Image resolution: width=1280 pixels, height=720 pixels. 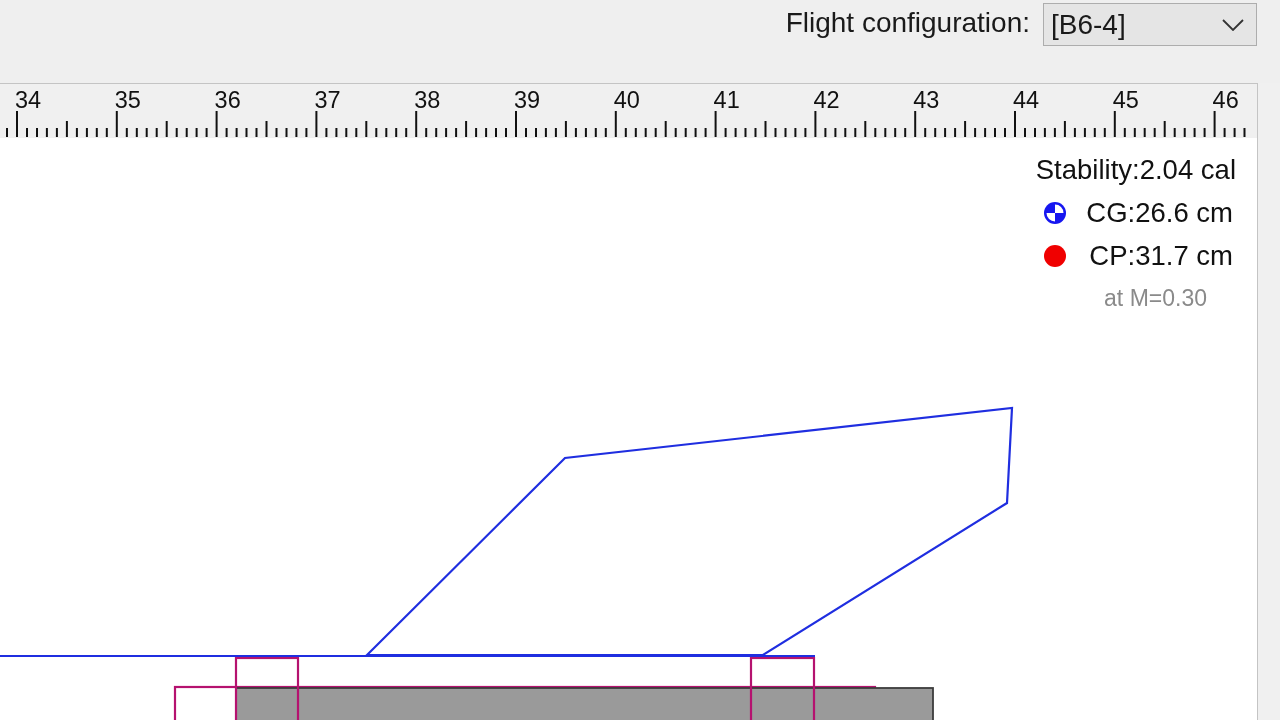 I want to click on gravity-center-value: CG:26.6 cm, so click(x=1159, y=213).